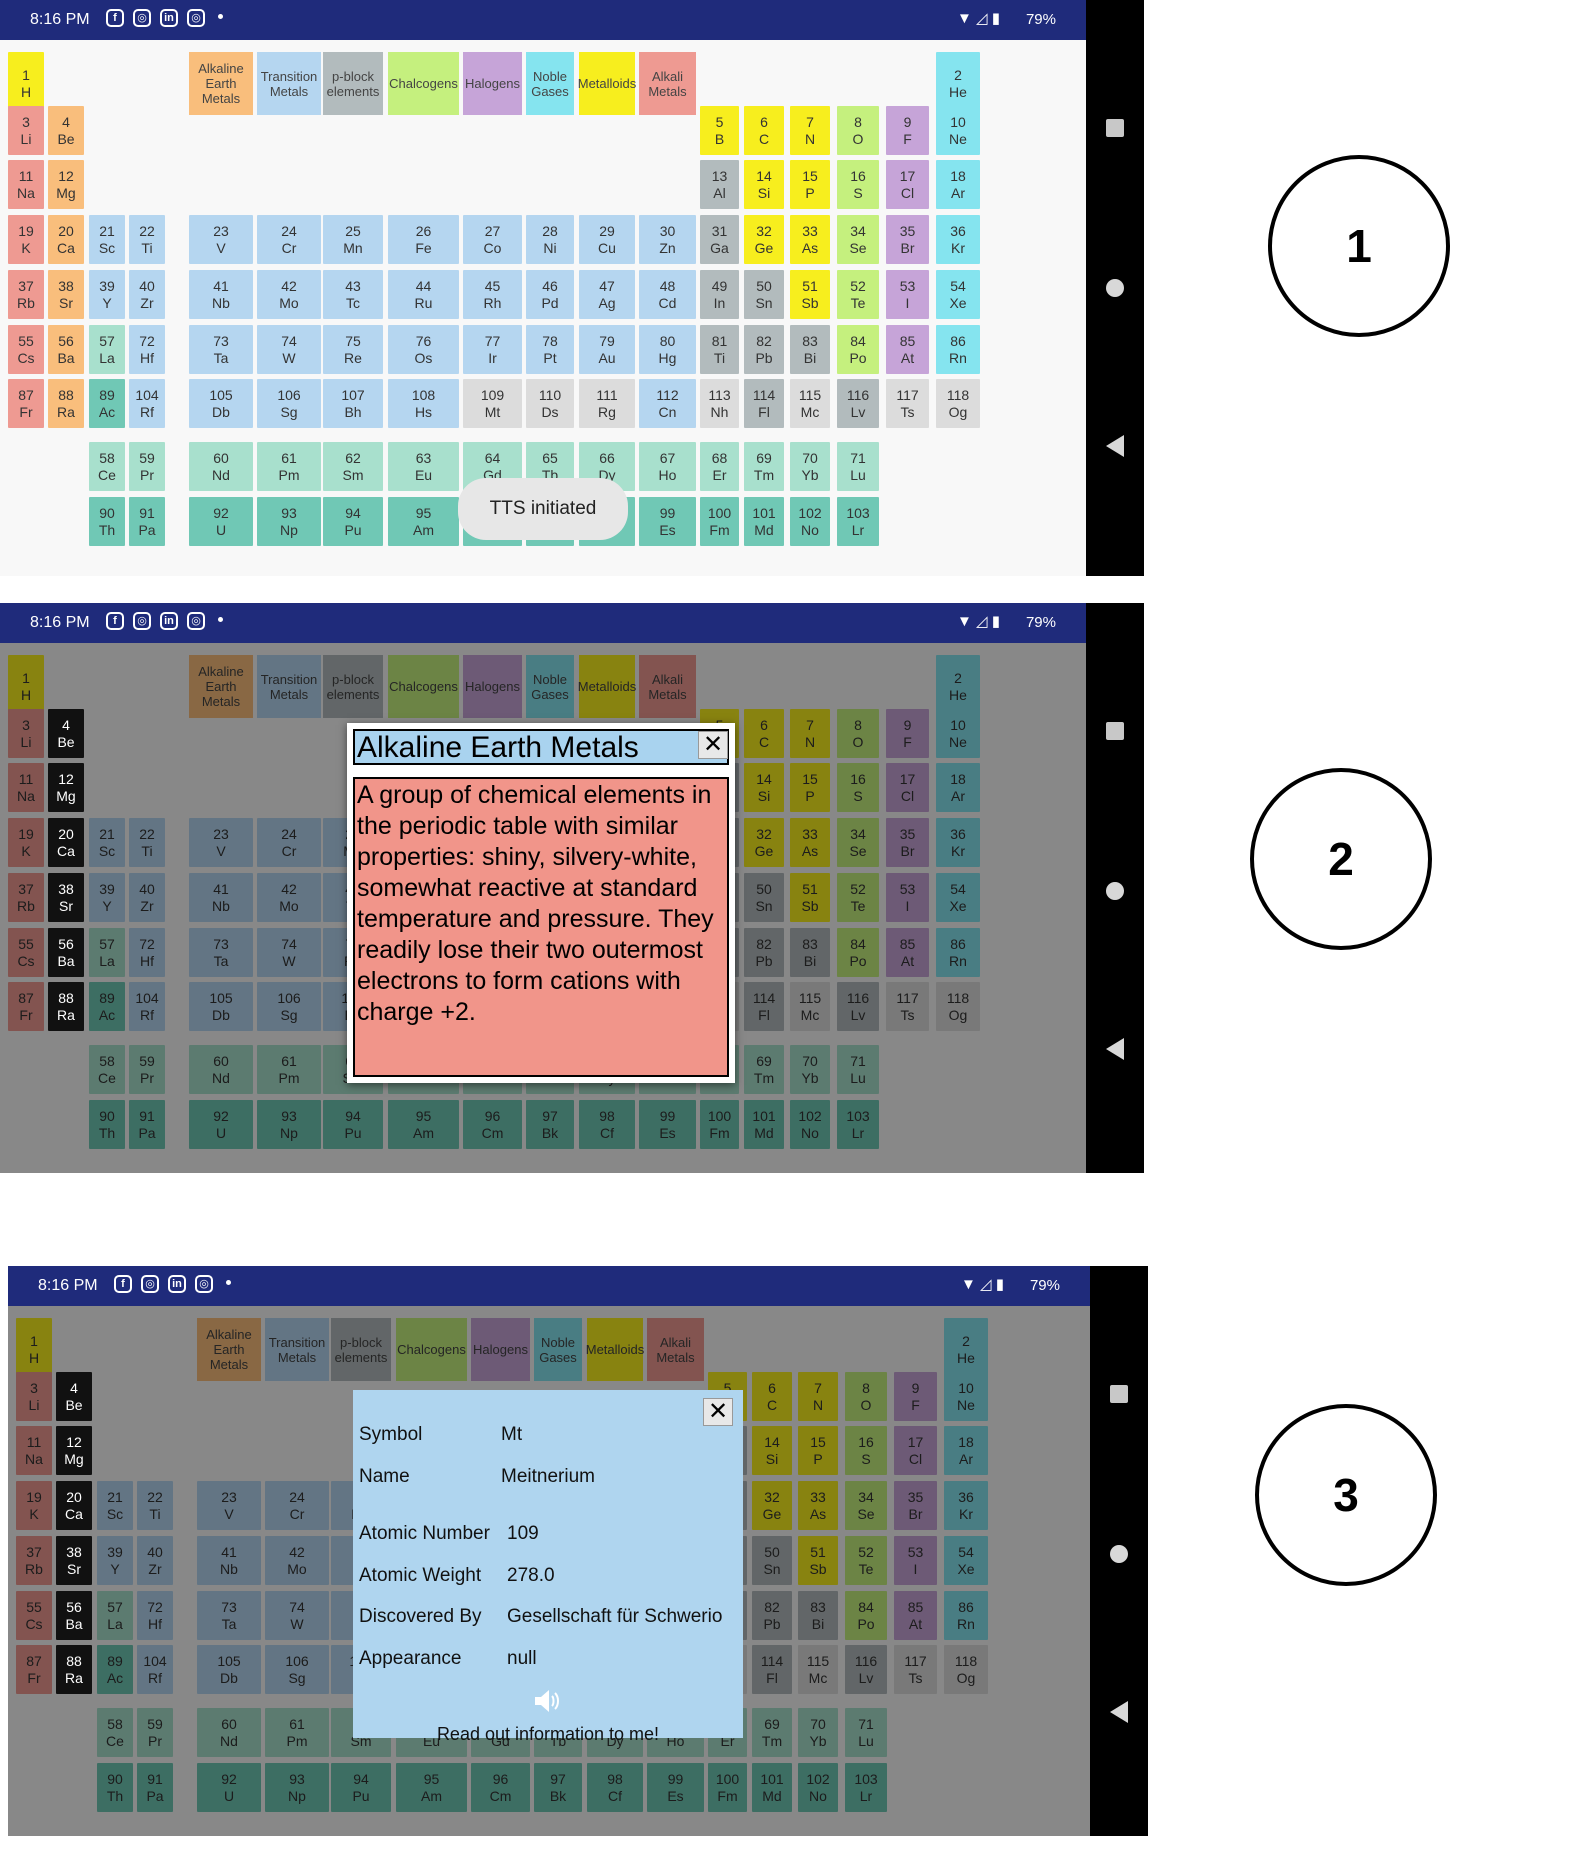 The height and width of the screenshot is (1866, 1584). What do you see at coordinates (289, 403) in the screenshot?
I see `element-sg: 106 Sg` at bounding box center [289, 403].